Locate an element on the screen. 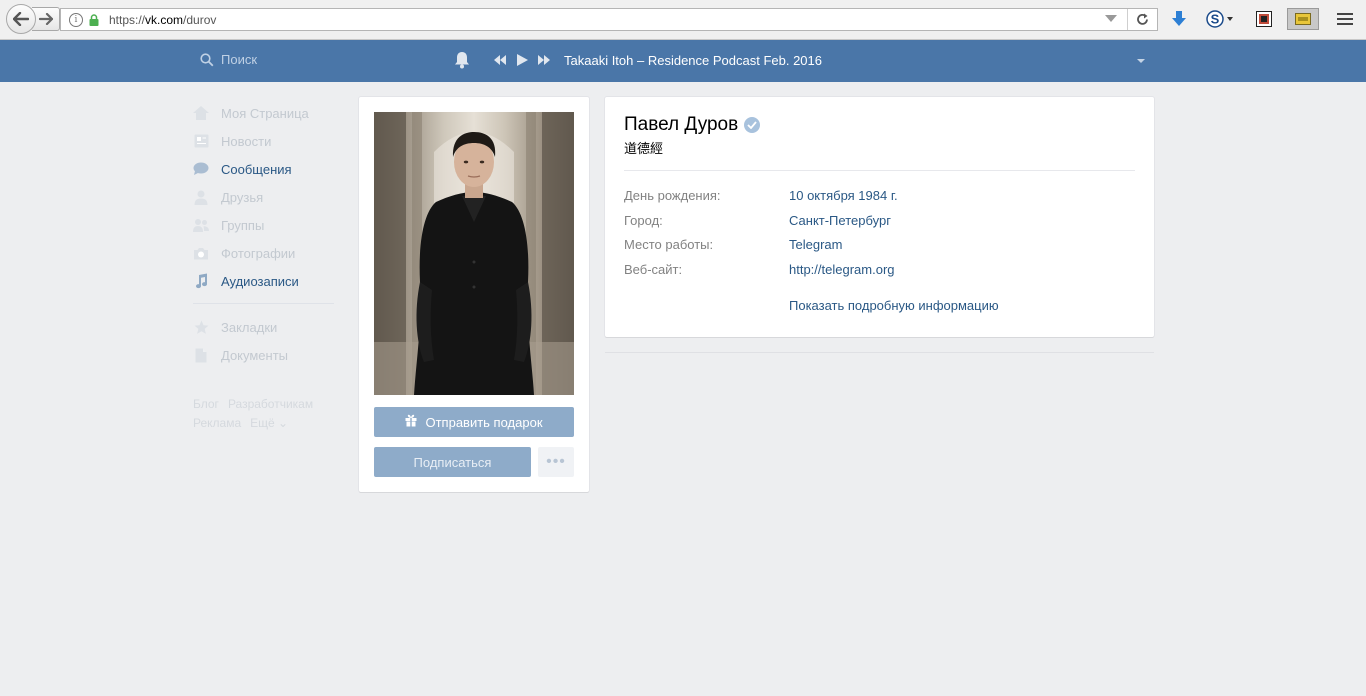 The height and width of the screenshot is (696, 1366). info-row-workplace: Место работы: Telegram is located at coordinates (733, 244).